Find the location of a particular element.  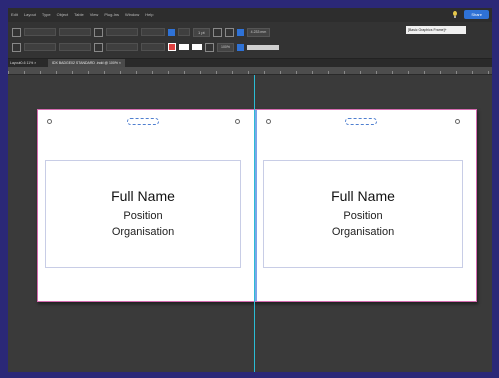

height-field is located at coordinates (75, 47).